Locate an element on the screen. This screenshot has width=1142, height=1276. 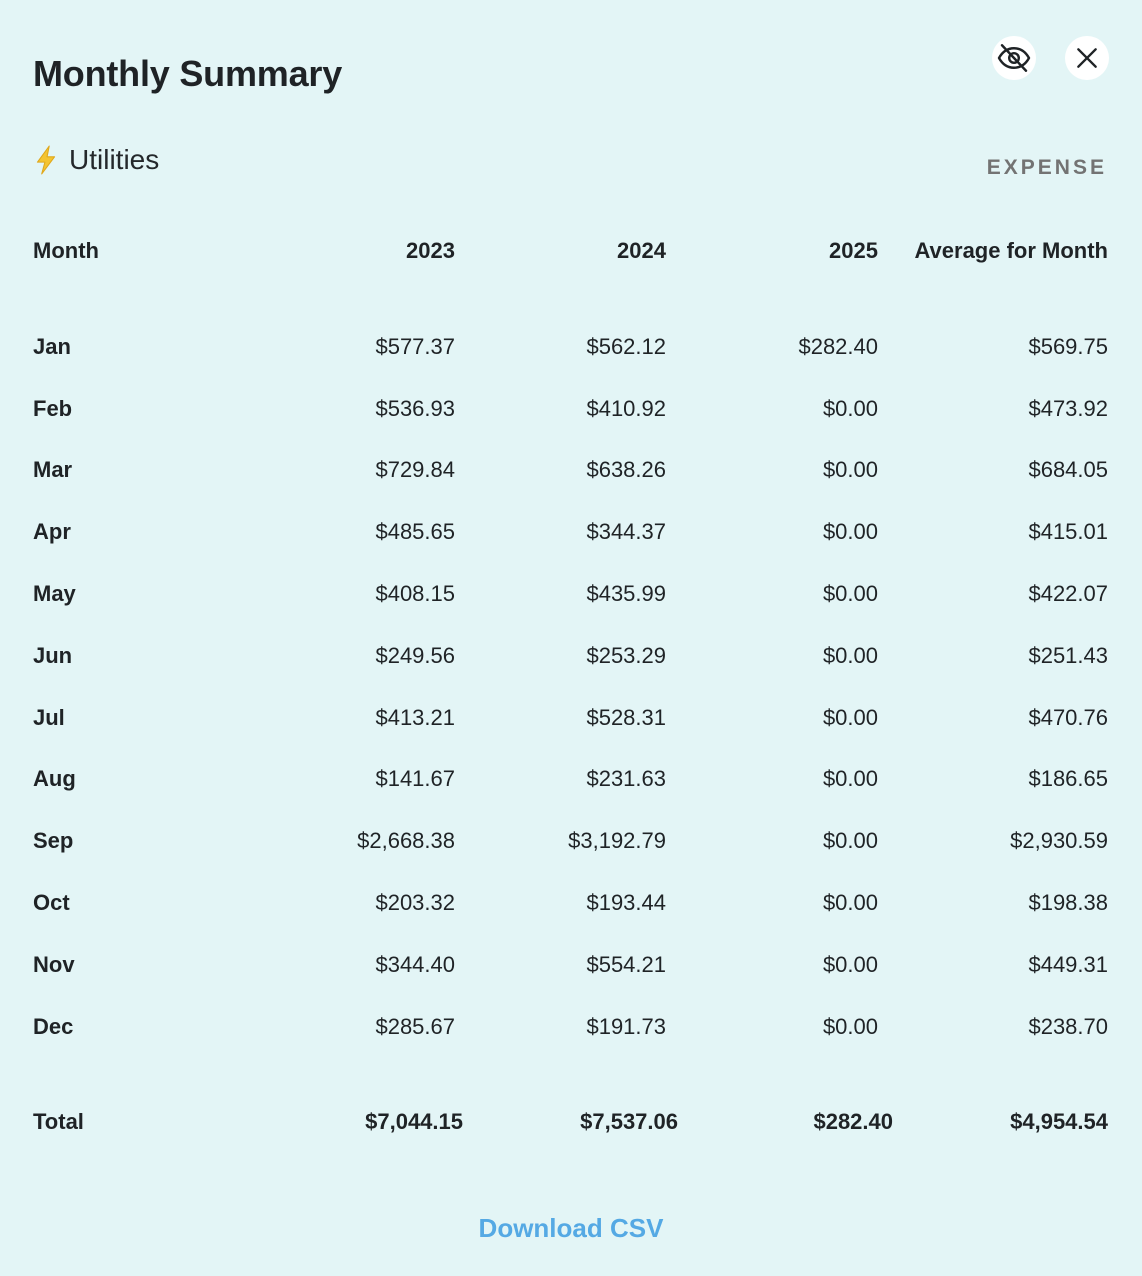
value-cell-2023: $2,668.38 is located at coordinates (406, 840).